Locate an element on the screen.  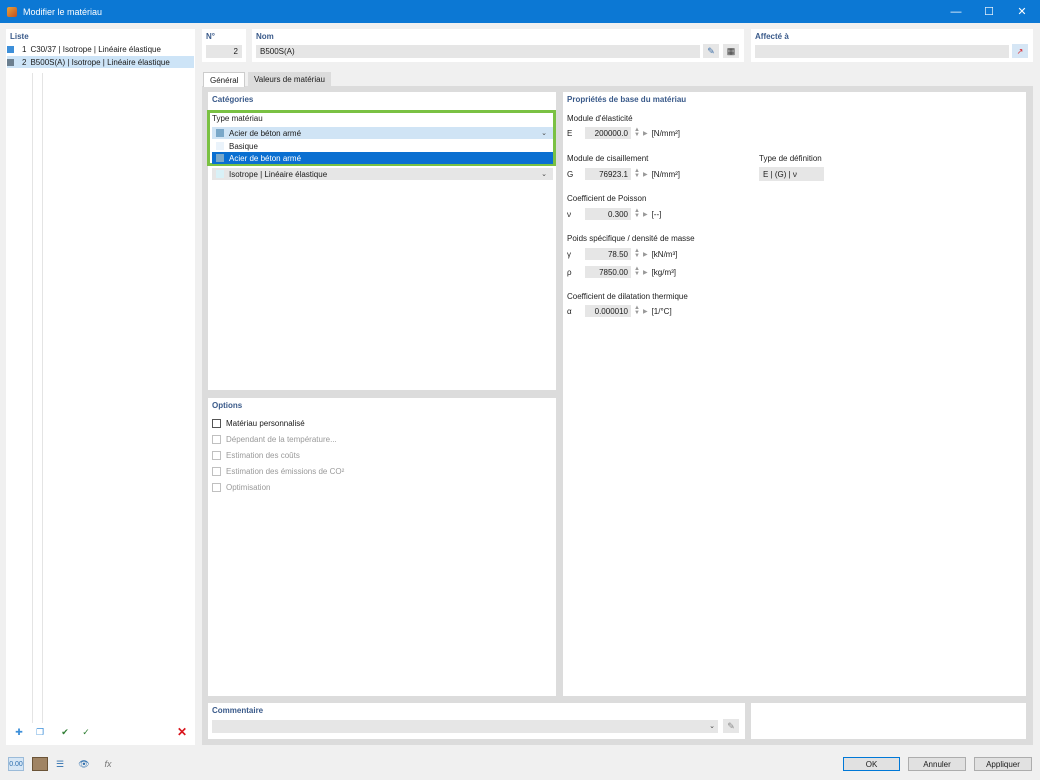
select-objects-icon: ↗ is located at coordinates (1020, 51).